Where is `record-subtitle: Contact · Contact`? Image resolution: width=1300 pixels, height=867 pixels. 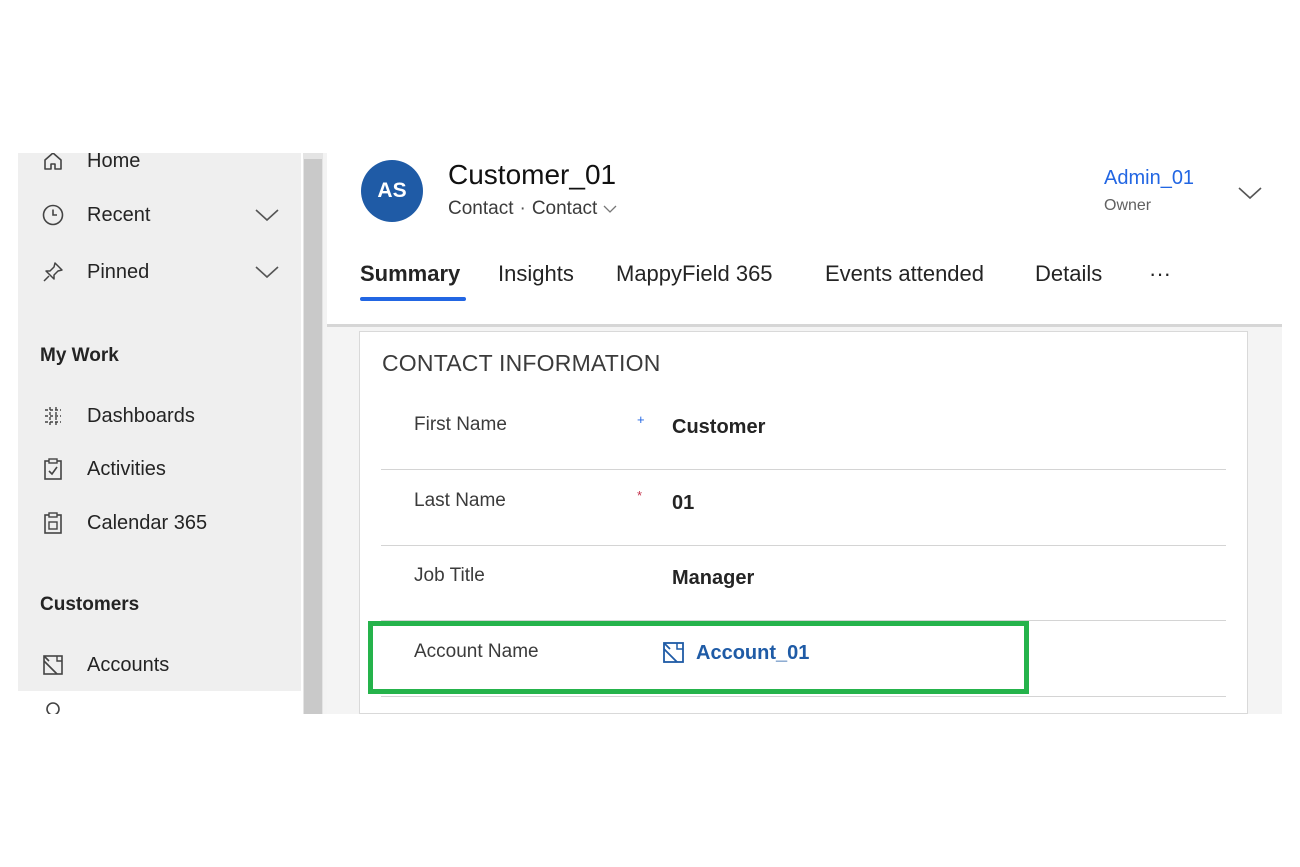
record-subtitle: Contact · Contact is located at coordinates (532, 209).